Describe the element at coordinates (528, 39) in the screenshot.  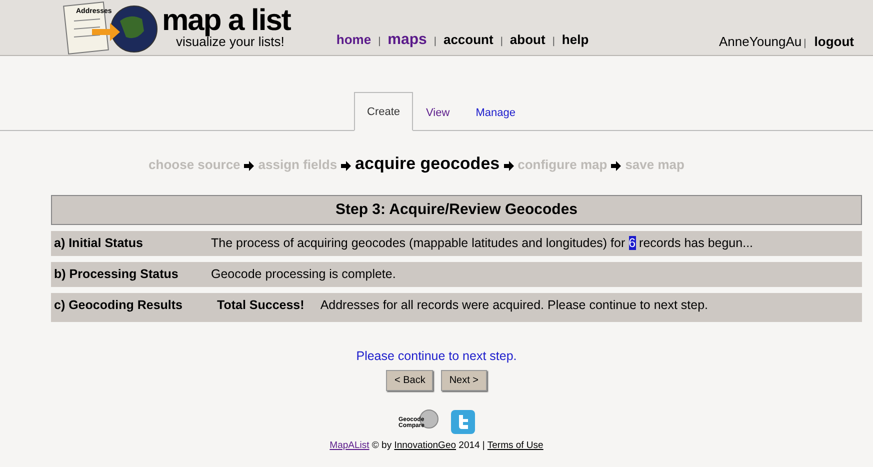
I see `nav-link: about` at that location.